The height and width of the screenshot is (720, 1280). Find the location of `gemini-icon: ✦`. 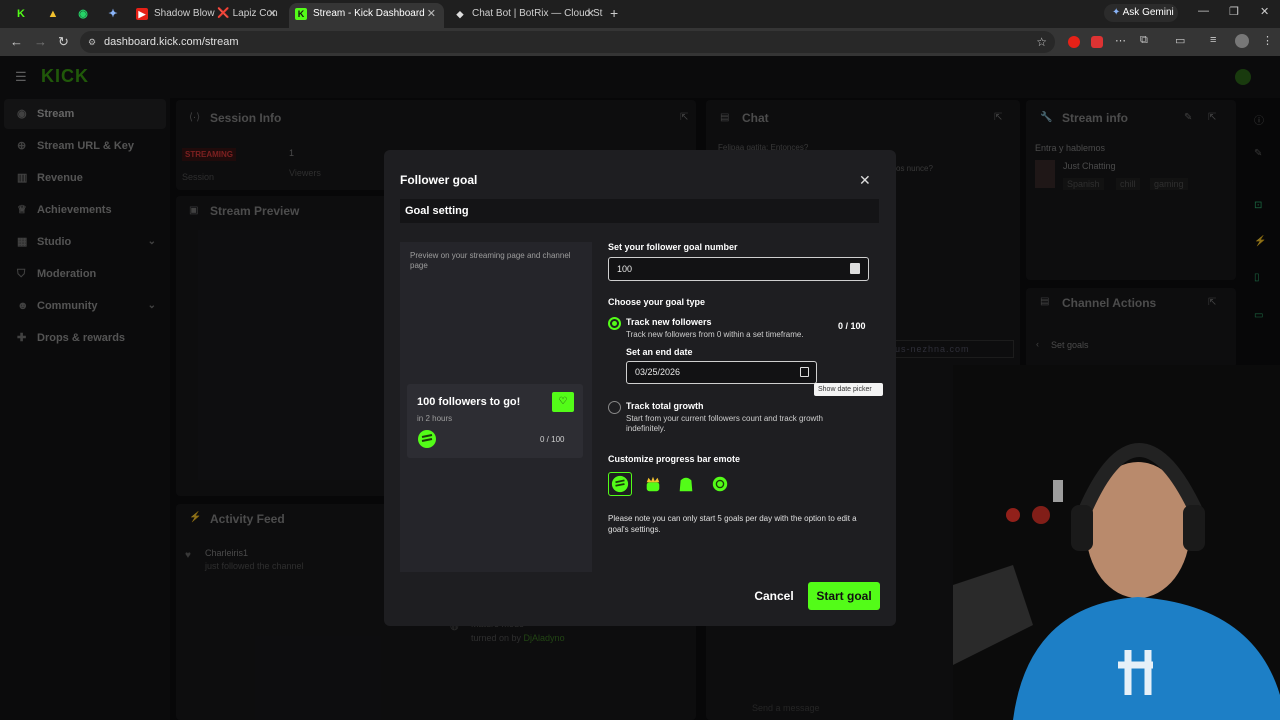

gemini-icon: ✦ is located at coordinates (1116, 12).